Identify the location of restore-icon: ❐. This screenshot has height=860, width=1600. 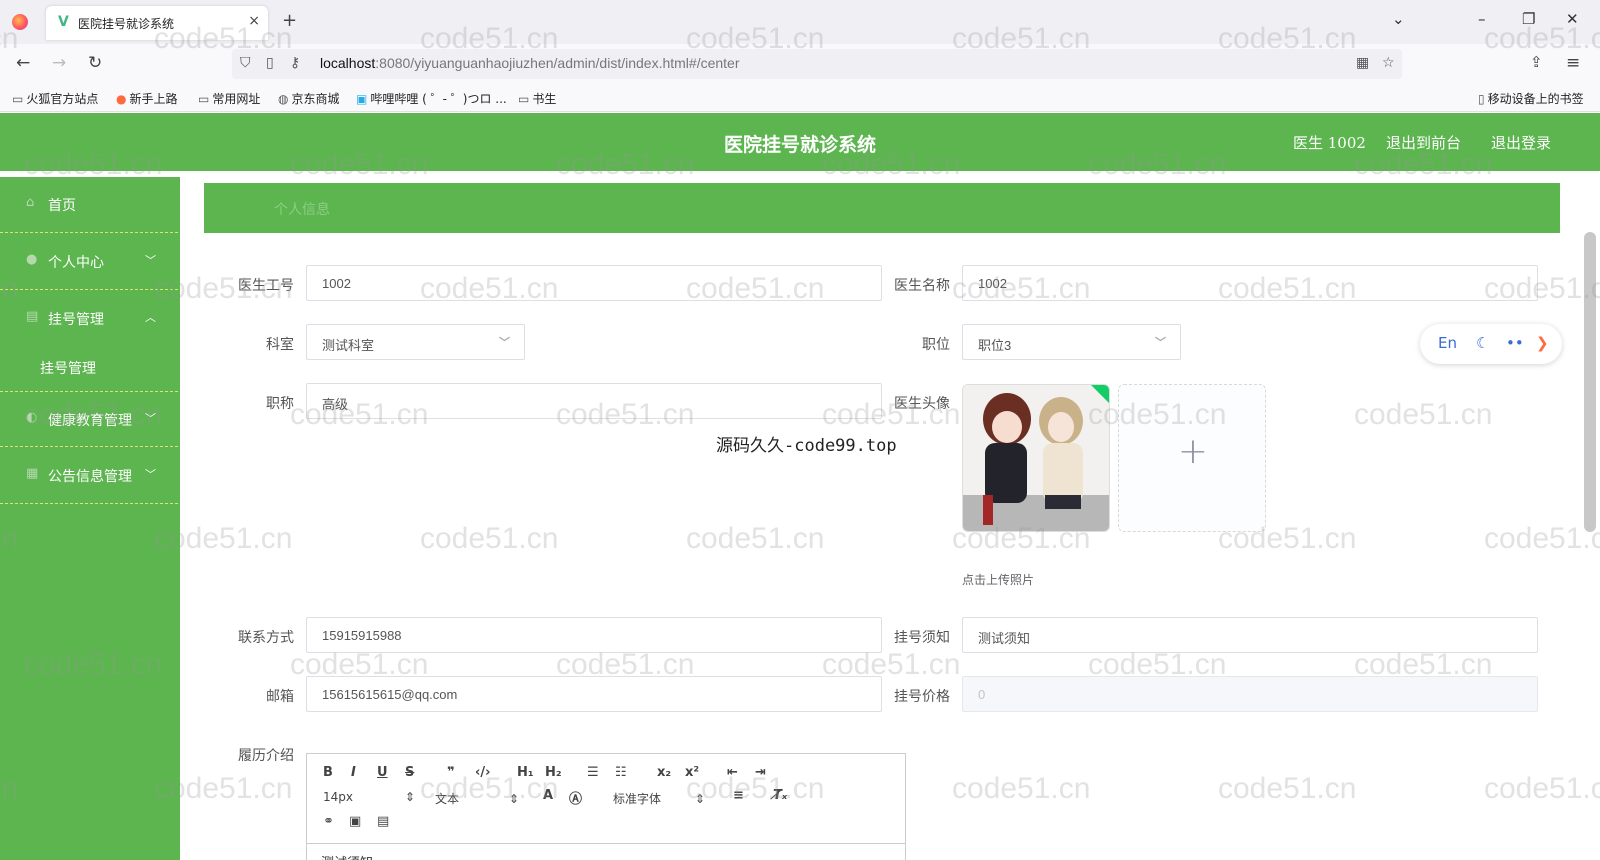
(1528, 19).